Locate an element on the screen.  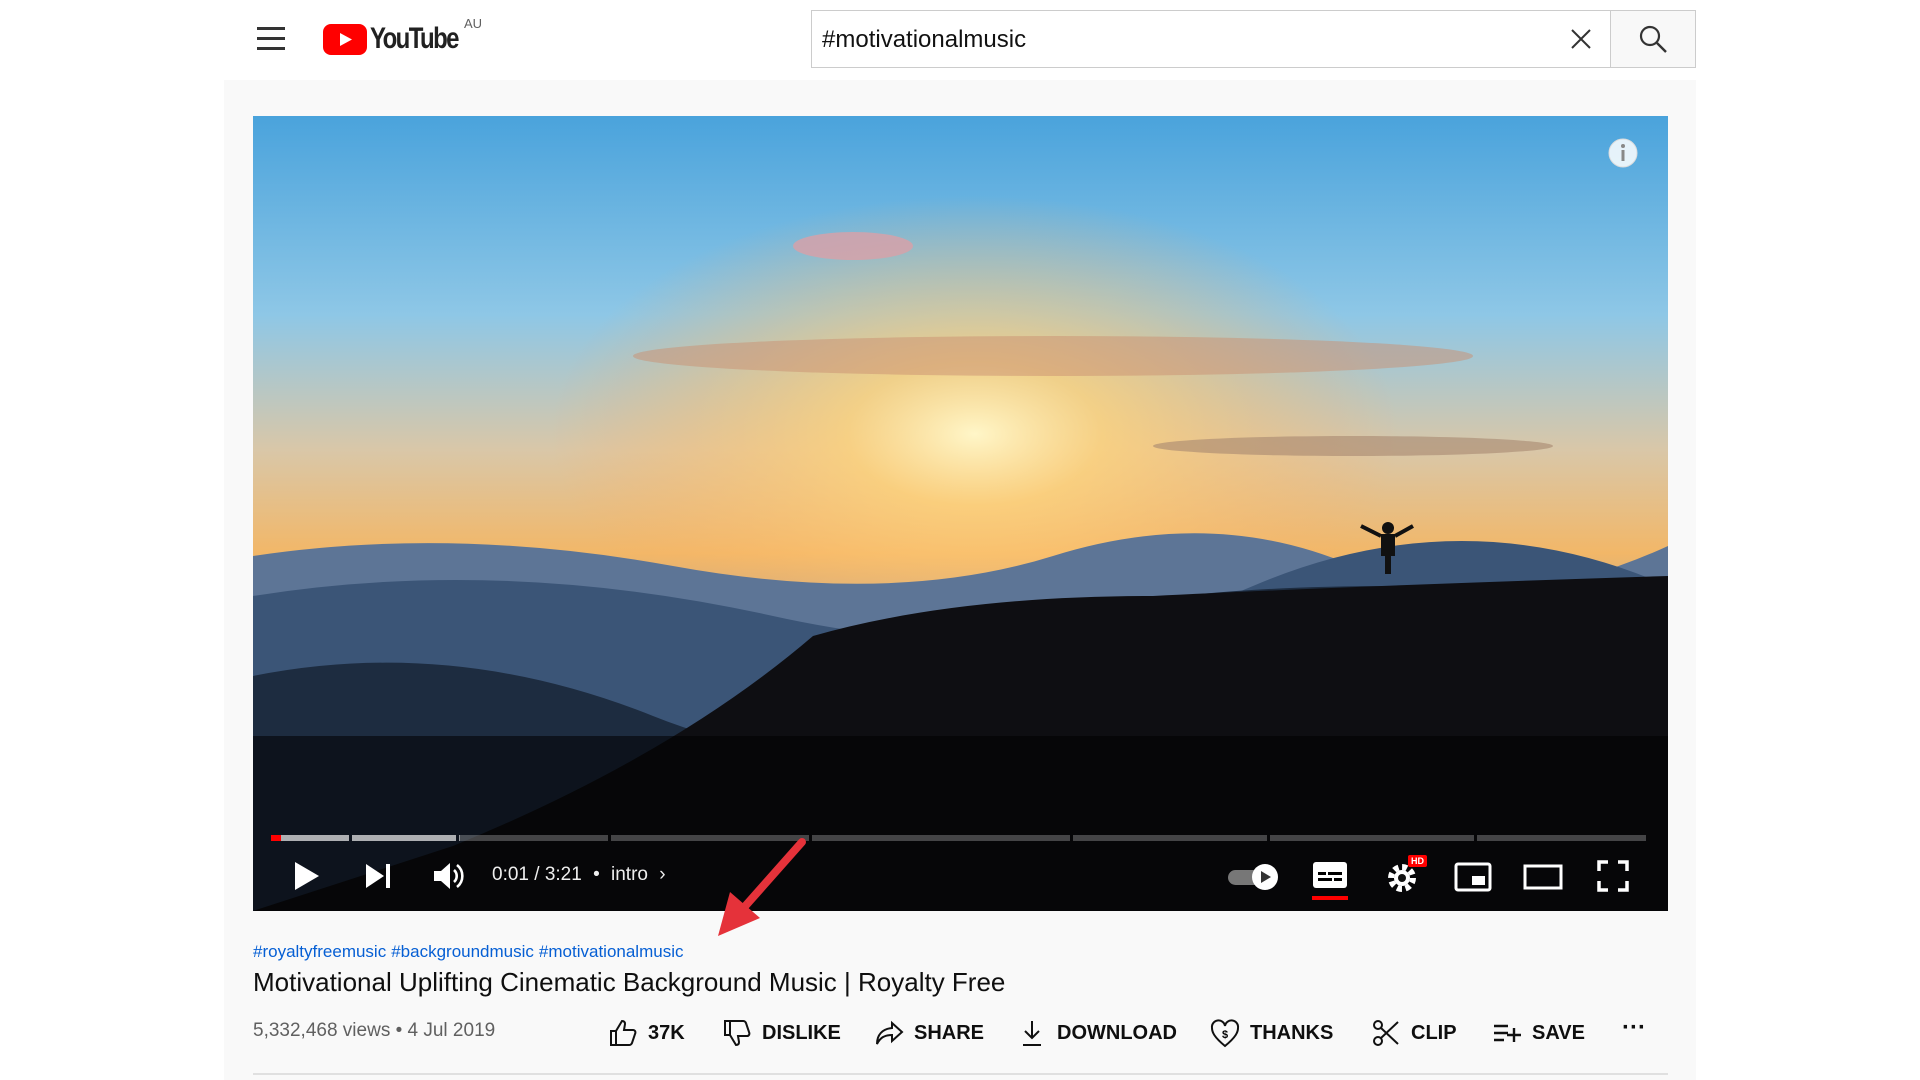
share-label: SHARE is located at coordinates (949, 1032).